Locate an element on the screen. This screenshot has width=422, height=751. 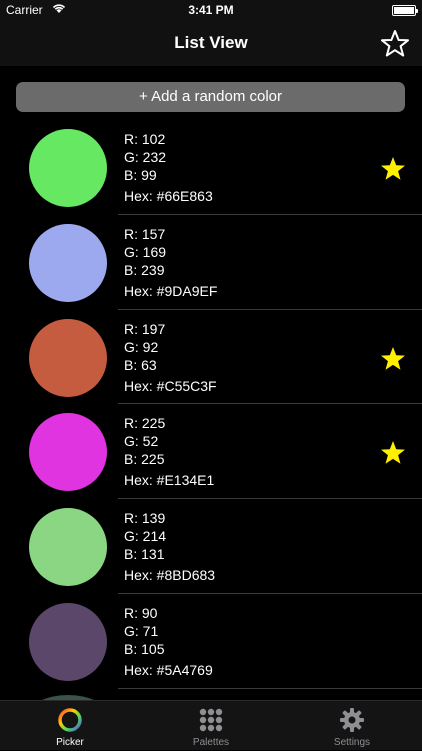
hex-value: Hex: #E134E1 is located at coordinates (169, 480).